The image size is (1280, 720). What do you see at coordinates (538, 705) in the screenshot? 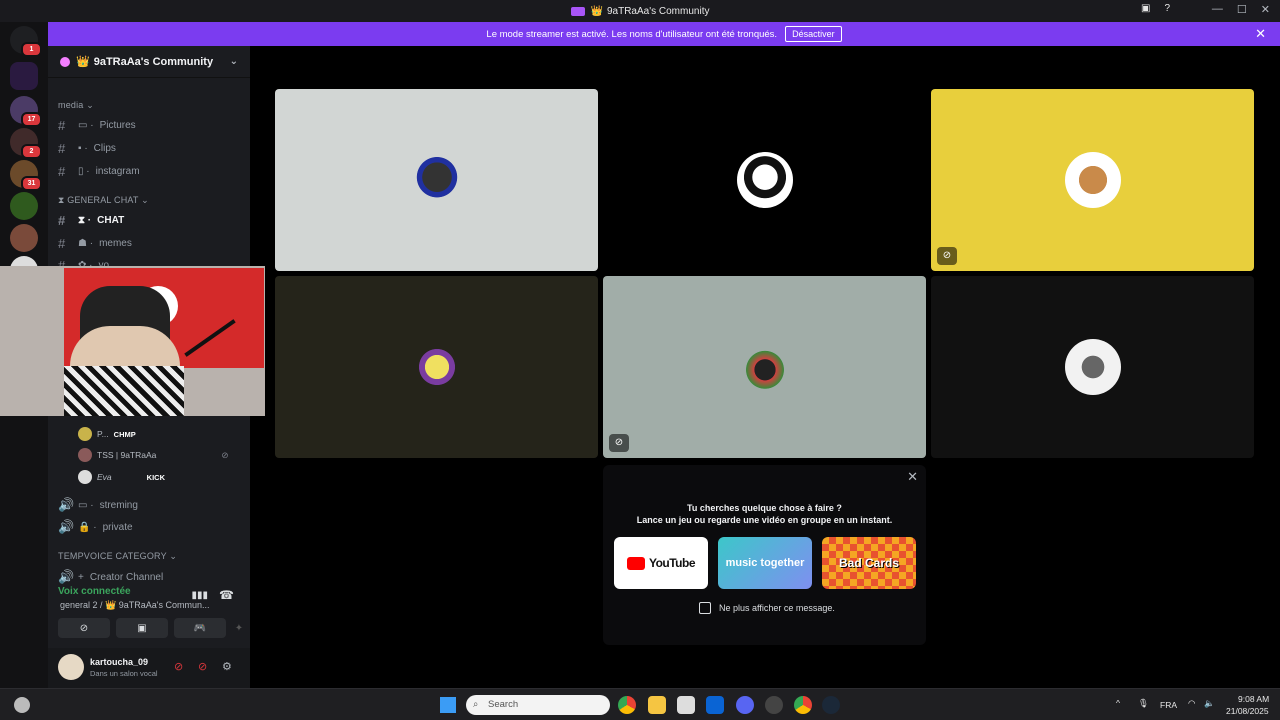
I see `taskbar-search: ⌕ Search` at bounding box center [538, 705].